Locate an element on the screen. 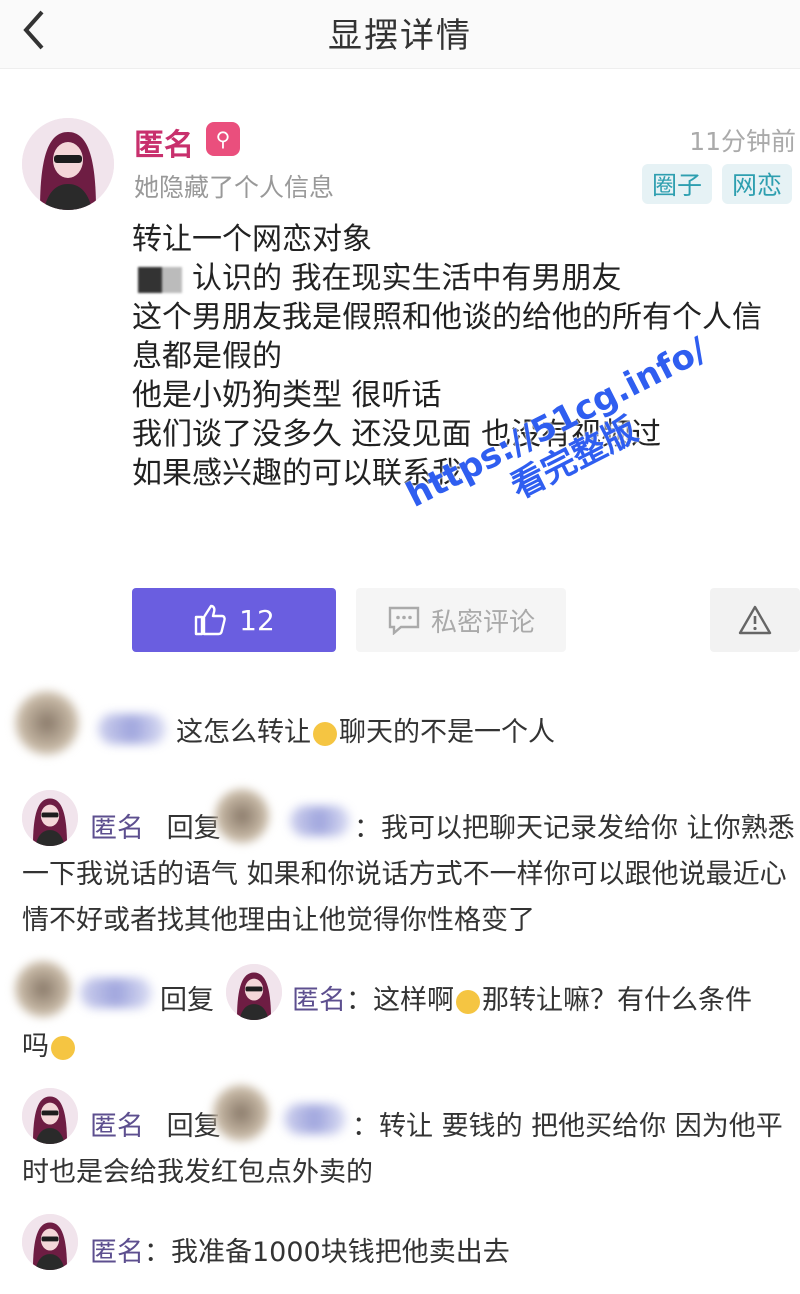 The width and height of the screenshot is (800, 1294). reply-label: 回复 is located at coordinates (187, 1000).